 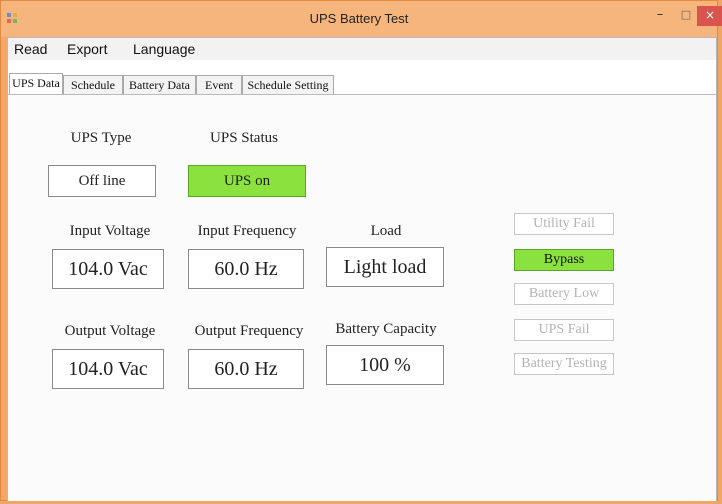 What do you see at coordinates (108, 269) in the screenshot?
I see `input-voltage-value: 104.0 Vac` at bounding box center [108, 269].